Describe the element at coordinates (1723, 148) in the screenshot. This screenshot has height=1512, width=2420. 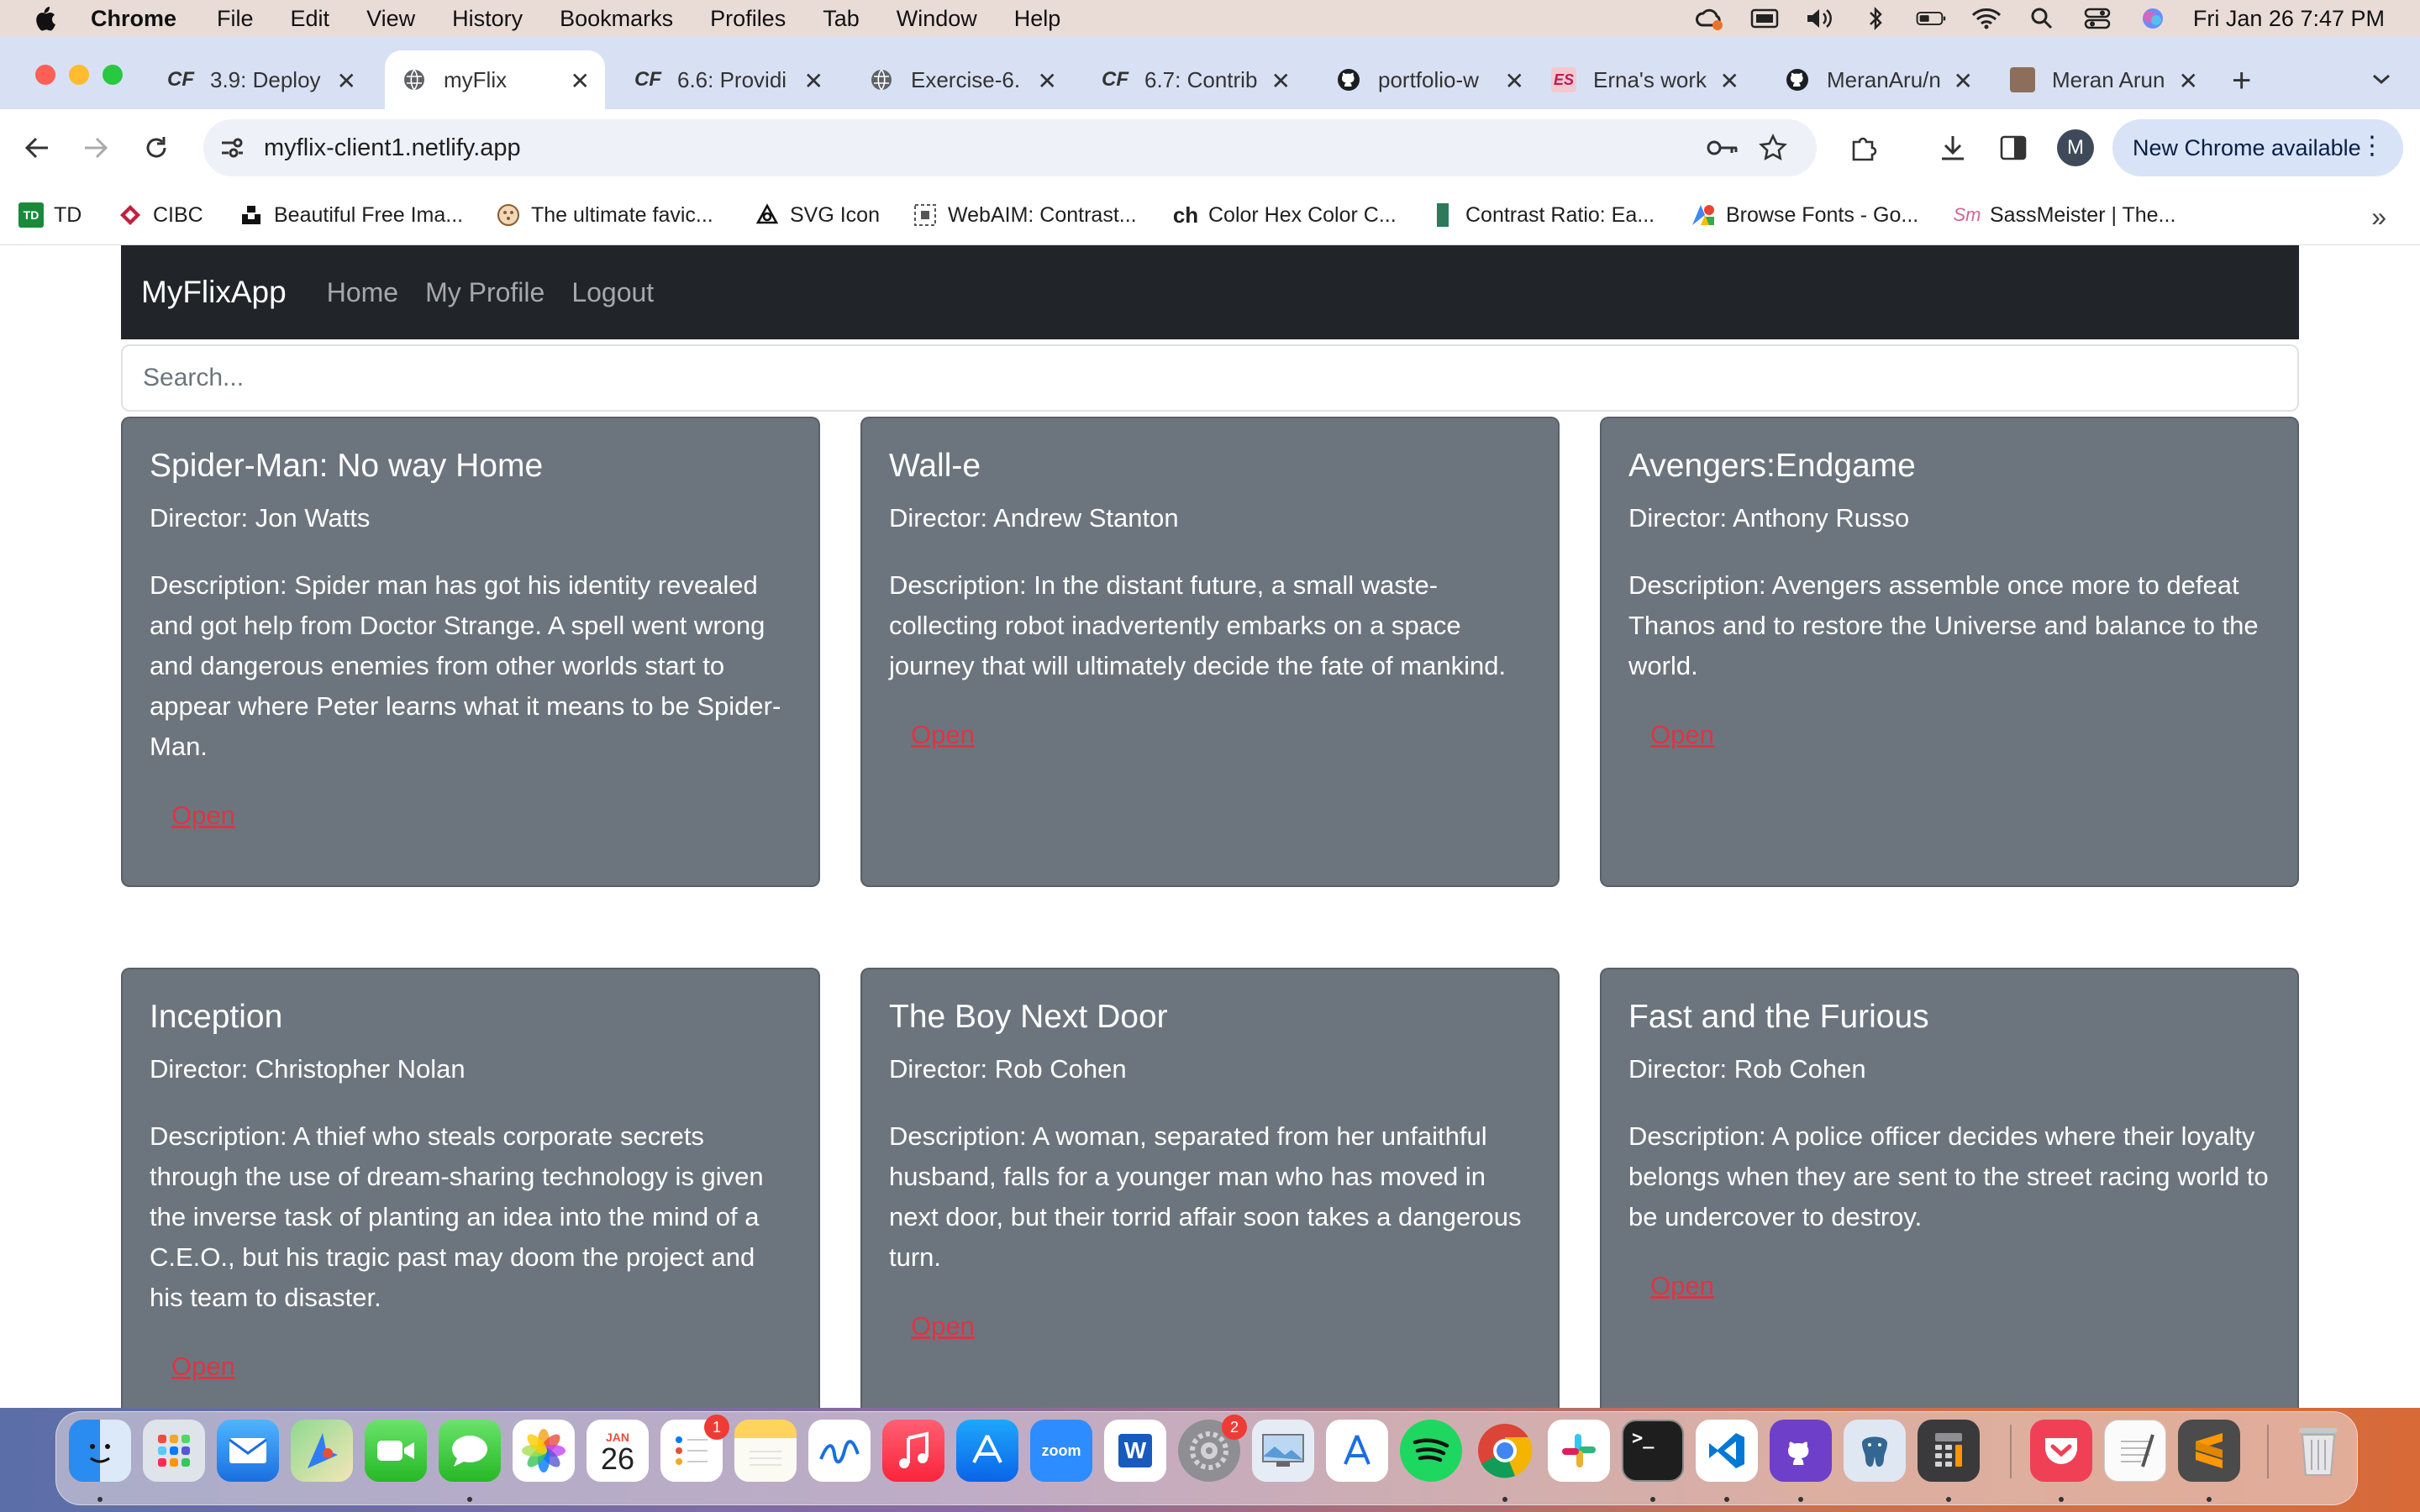
I see `password-key-icon` at that location.